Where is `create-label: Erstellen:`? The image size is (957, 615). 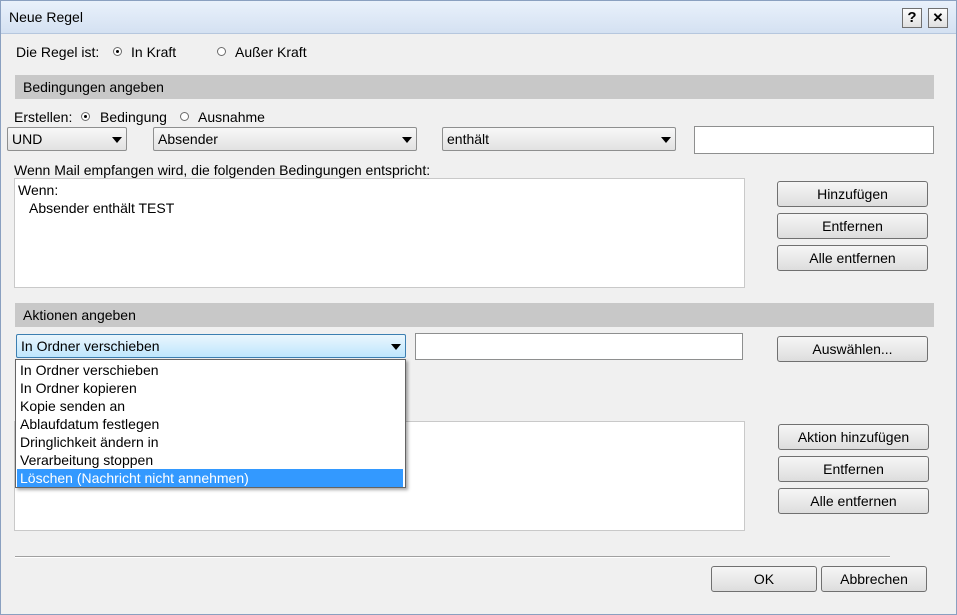 create-label: Erstellen: is located at coordinates (43, 117).